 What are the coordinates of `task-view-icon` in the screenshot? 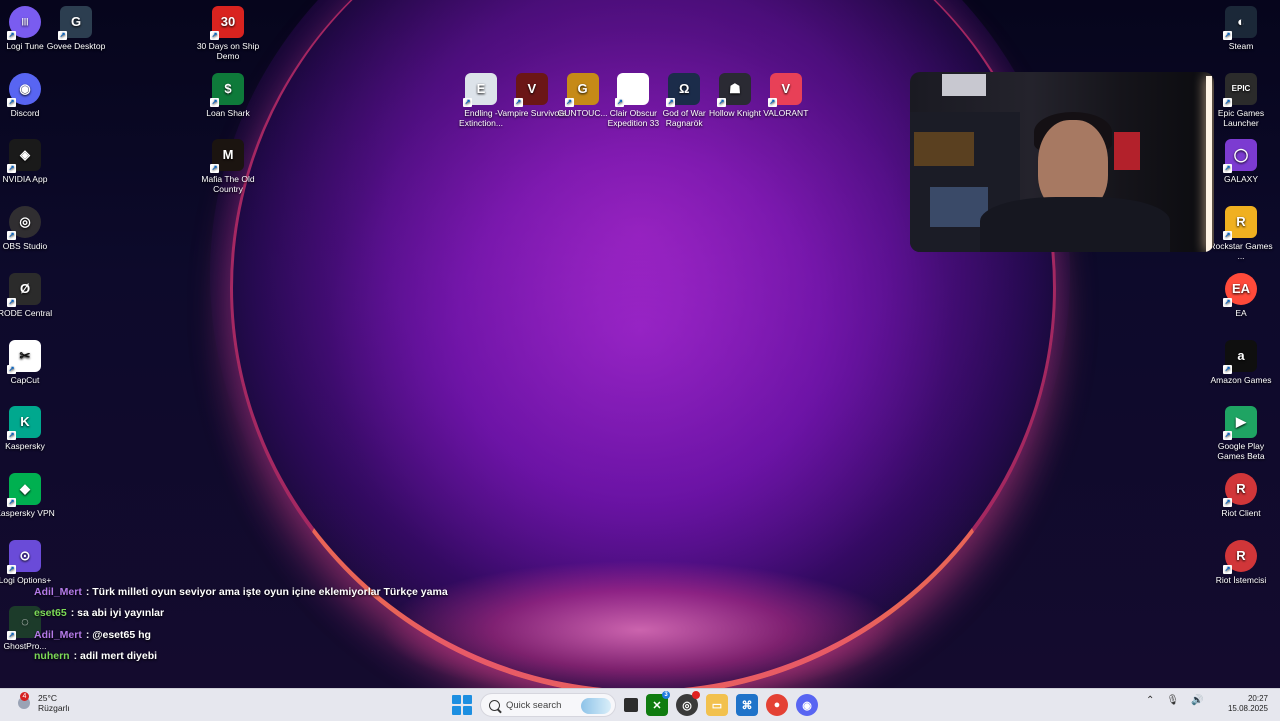 It's located at (631, 705).